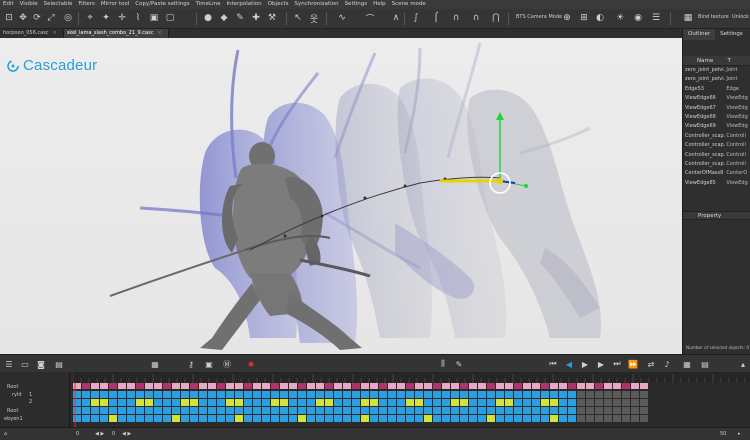  Describe the element at coordinates (41, 364) in the screenshot. I see `camera-icon: ◙` at that location.